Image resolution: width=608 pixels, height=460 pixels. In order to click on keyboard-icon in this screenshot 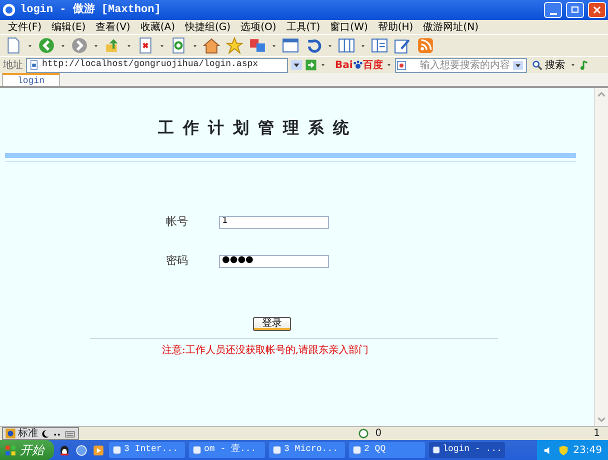, I will do `click(70, 433)`.